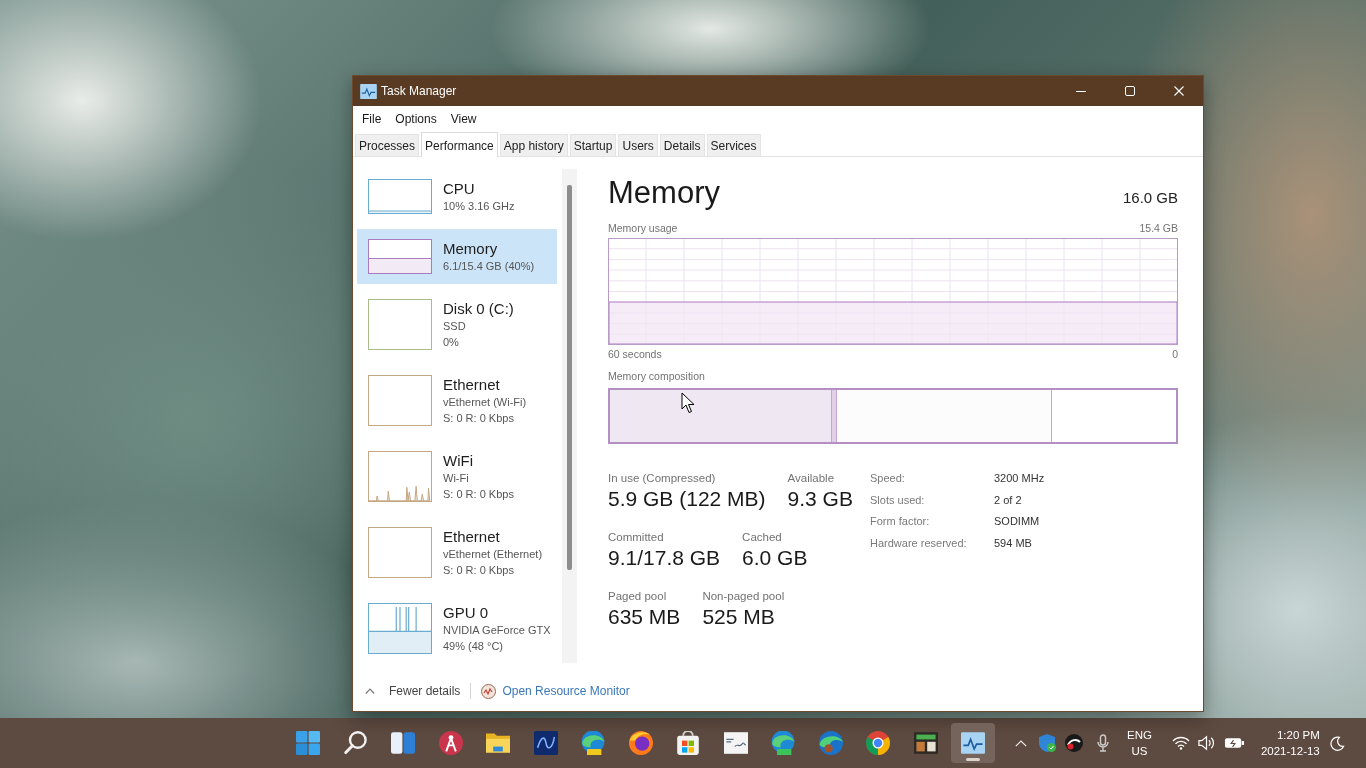 This screenshot has width=1366, height=768. I want to click on folder-icon, so click(498, 743).